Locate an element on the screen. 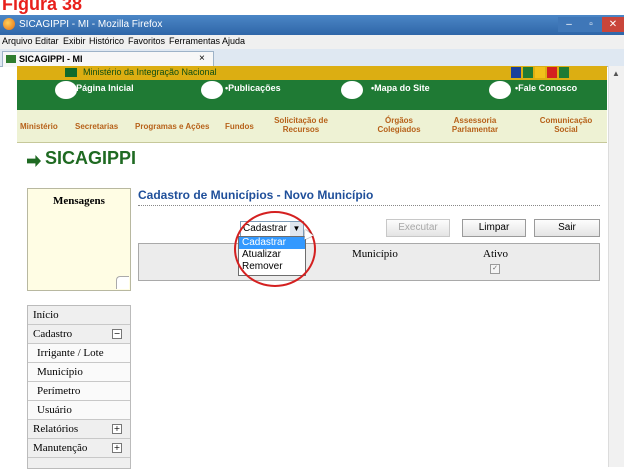 The width and height of the screenshot is (624, 469). column-ativo: Ativo is located at coordinates (495, 254).